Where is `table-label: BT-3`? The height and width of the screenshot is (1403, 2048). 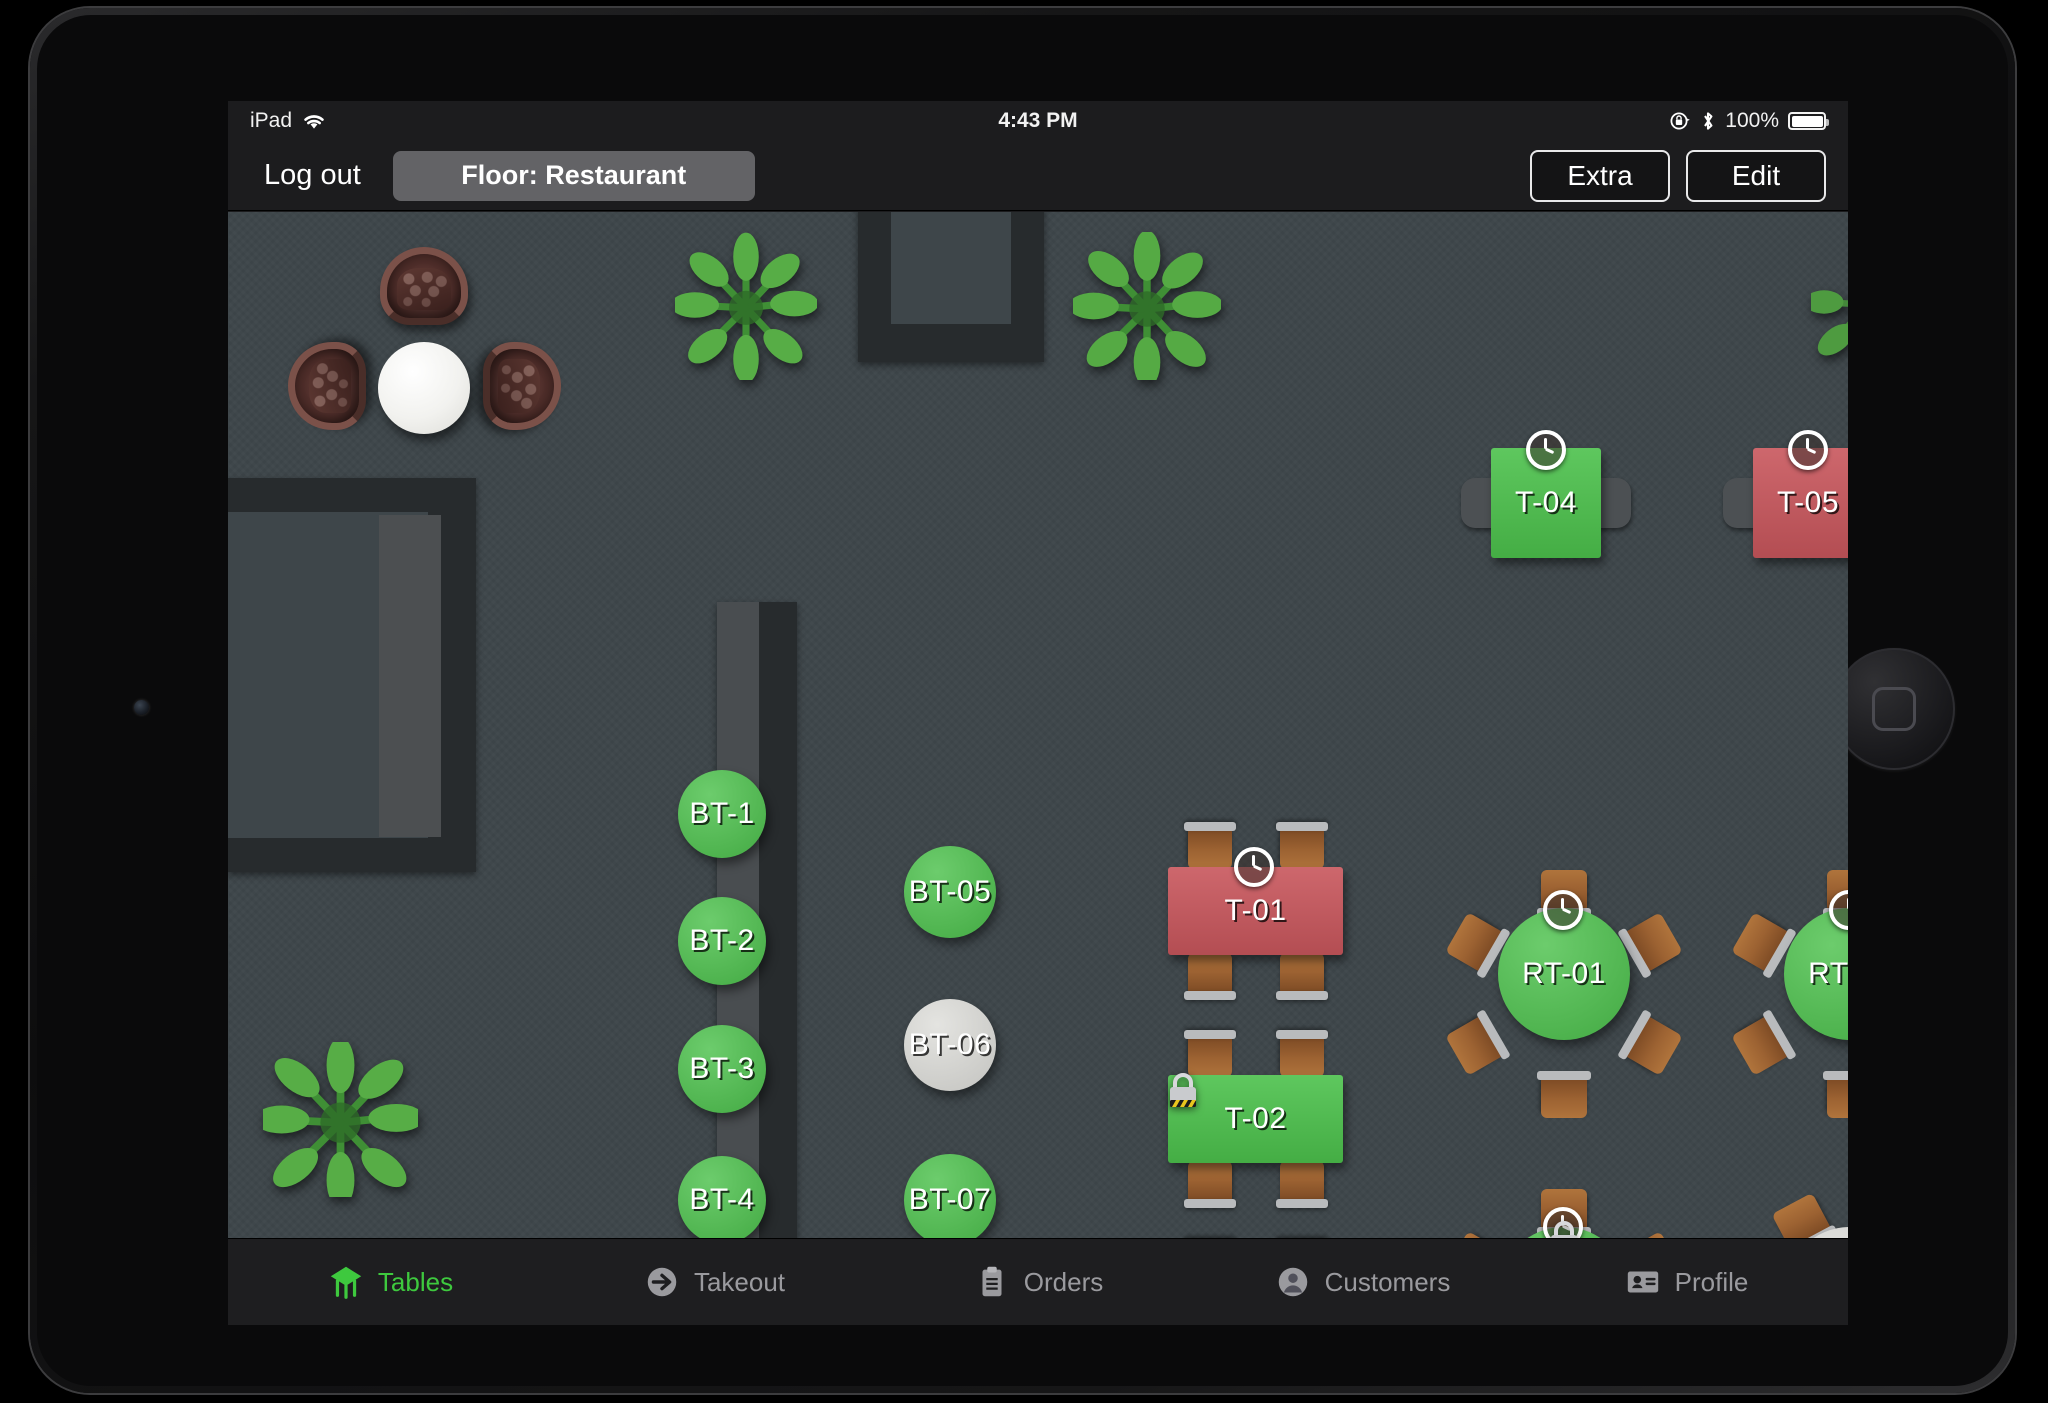
table-label: BT-3 is located at coordinates (722, 1068).